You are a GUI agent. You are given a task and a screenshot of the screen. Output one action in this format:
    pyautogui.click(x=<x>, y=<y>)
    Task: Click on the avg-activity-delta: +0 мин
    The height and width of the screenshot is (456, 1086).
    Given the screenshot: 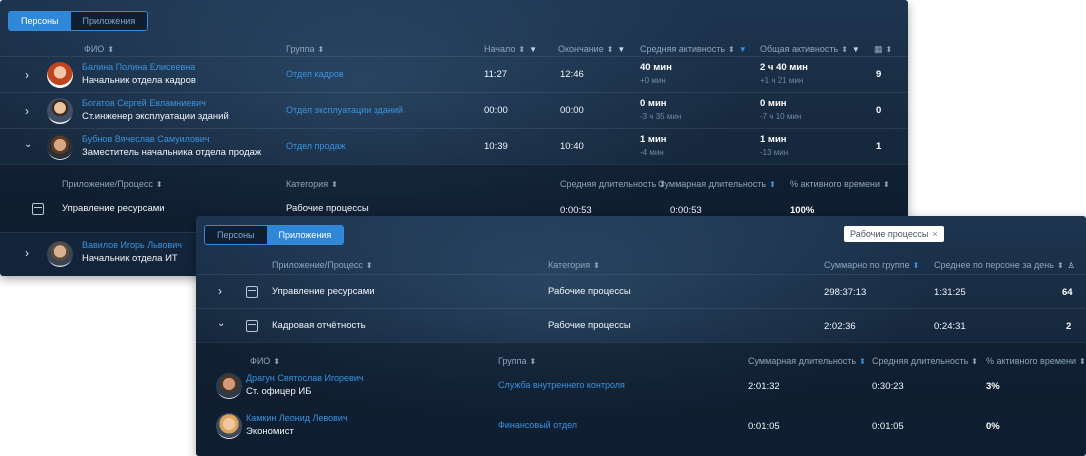 What is the action you would take?
    pyautogui.click(x=653, y=80)
    